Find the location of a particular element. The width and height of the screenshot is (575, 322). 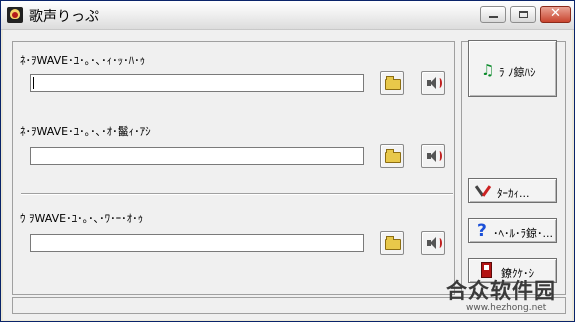

section-2-label: ﾈ･ｦWAVE･ﾕ･｡･､･ｵ･鬣ｨ･ｱｼ is located at coordinates (85, 131).